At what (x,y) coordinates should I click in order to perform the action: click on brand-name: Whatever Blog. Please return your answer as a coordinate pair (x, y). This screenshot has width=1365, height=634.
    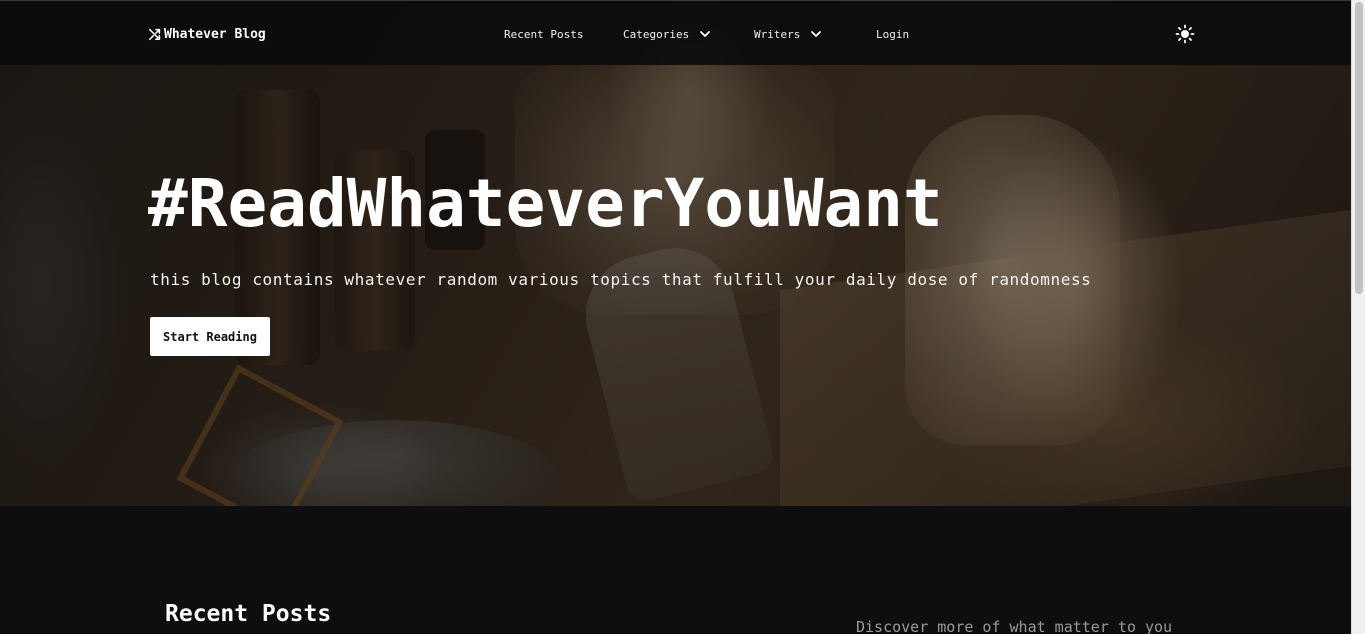
    Looking at the image, I should click on (215, 34).